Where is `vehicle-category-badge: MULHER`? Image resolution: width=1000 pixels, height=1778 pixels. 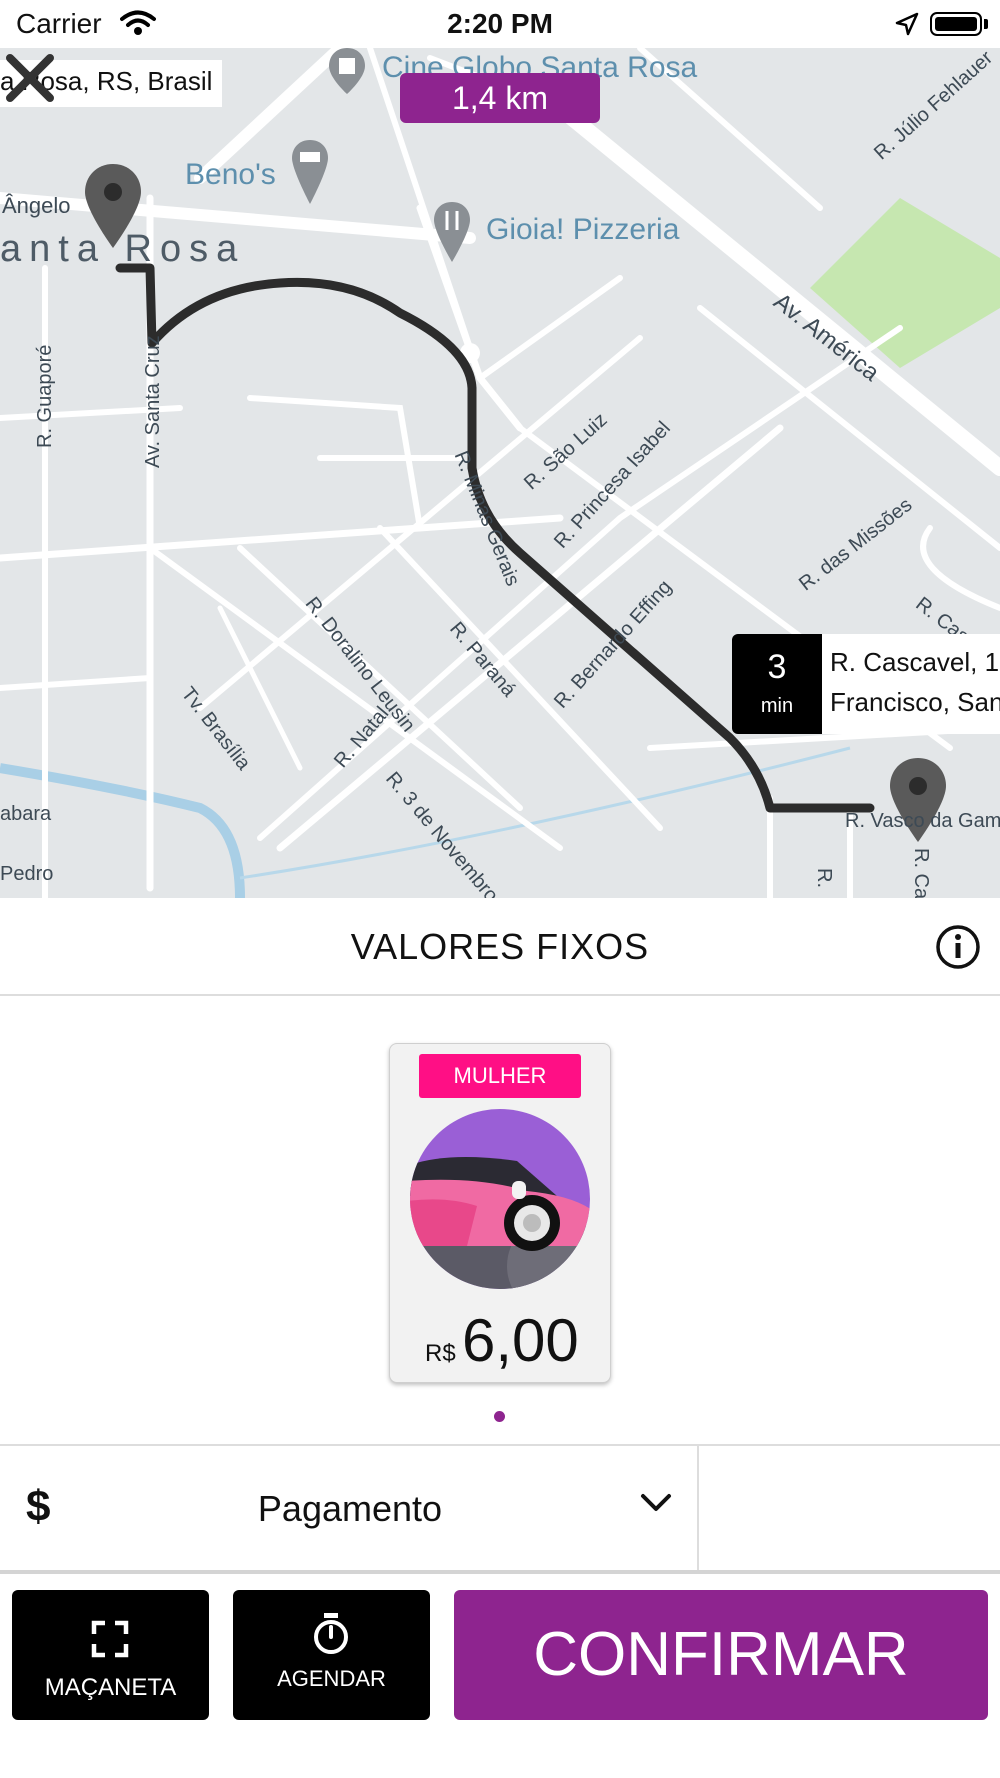
vehicle-category-badge: MULHER is located at coordinates (500, 1076).